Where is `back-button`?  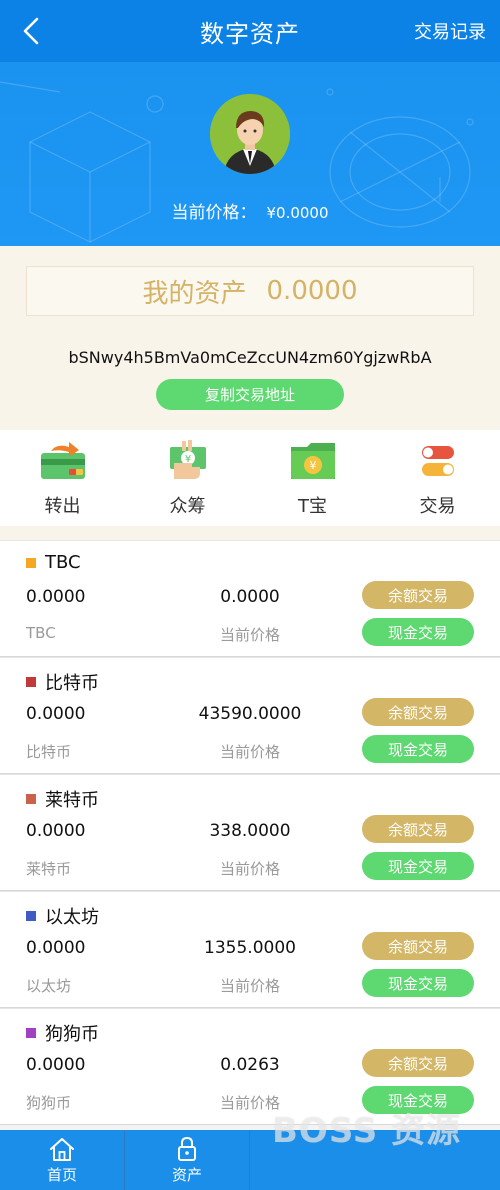
back-button is located at coordinates (31, 31).